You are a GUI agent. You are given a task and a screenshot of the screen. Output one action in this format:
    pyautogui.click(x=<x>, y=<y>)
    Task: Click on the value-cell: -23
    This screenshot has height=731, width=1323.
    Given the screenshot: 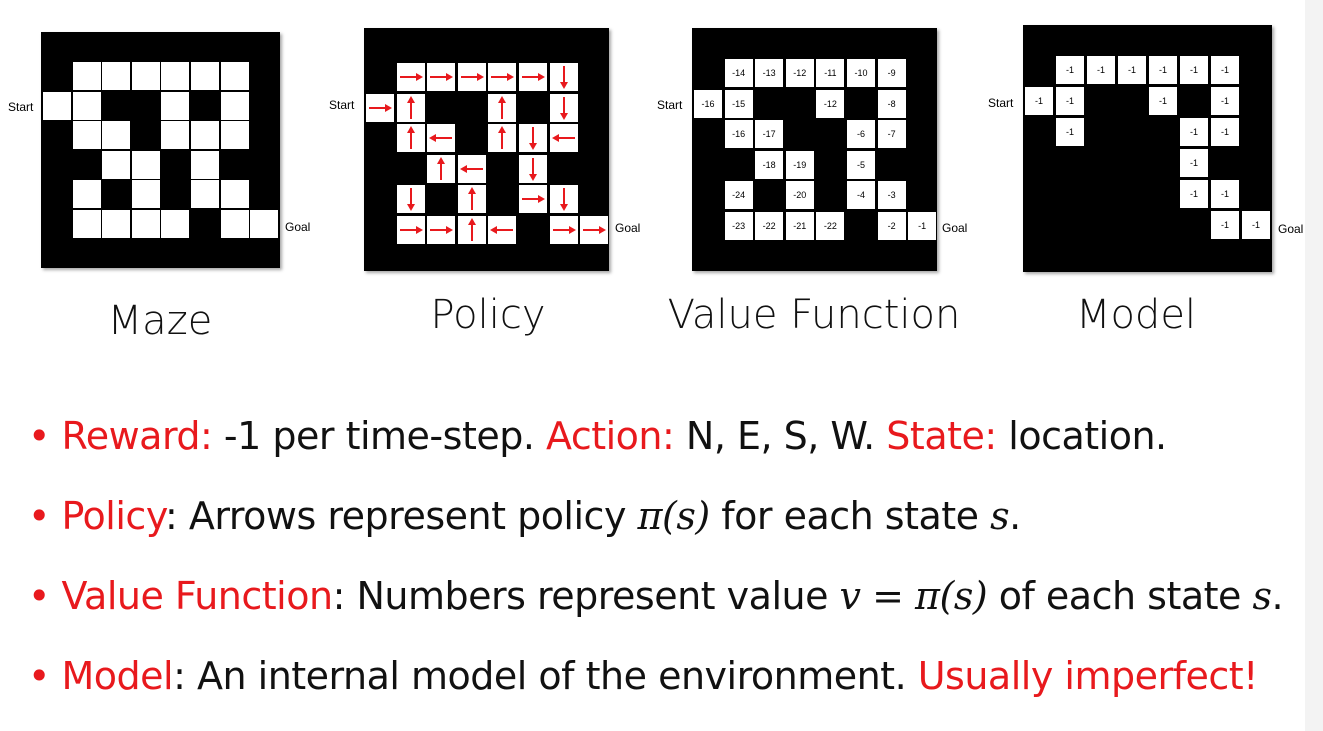 What is the action you would take?
    pyautogui.click(x=738, y=226)
    